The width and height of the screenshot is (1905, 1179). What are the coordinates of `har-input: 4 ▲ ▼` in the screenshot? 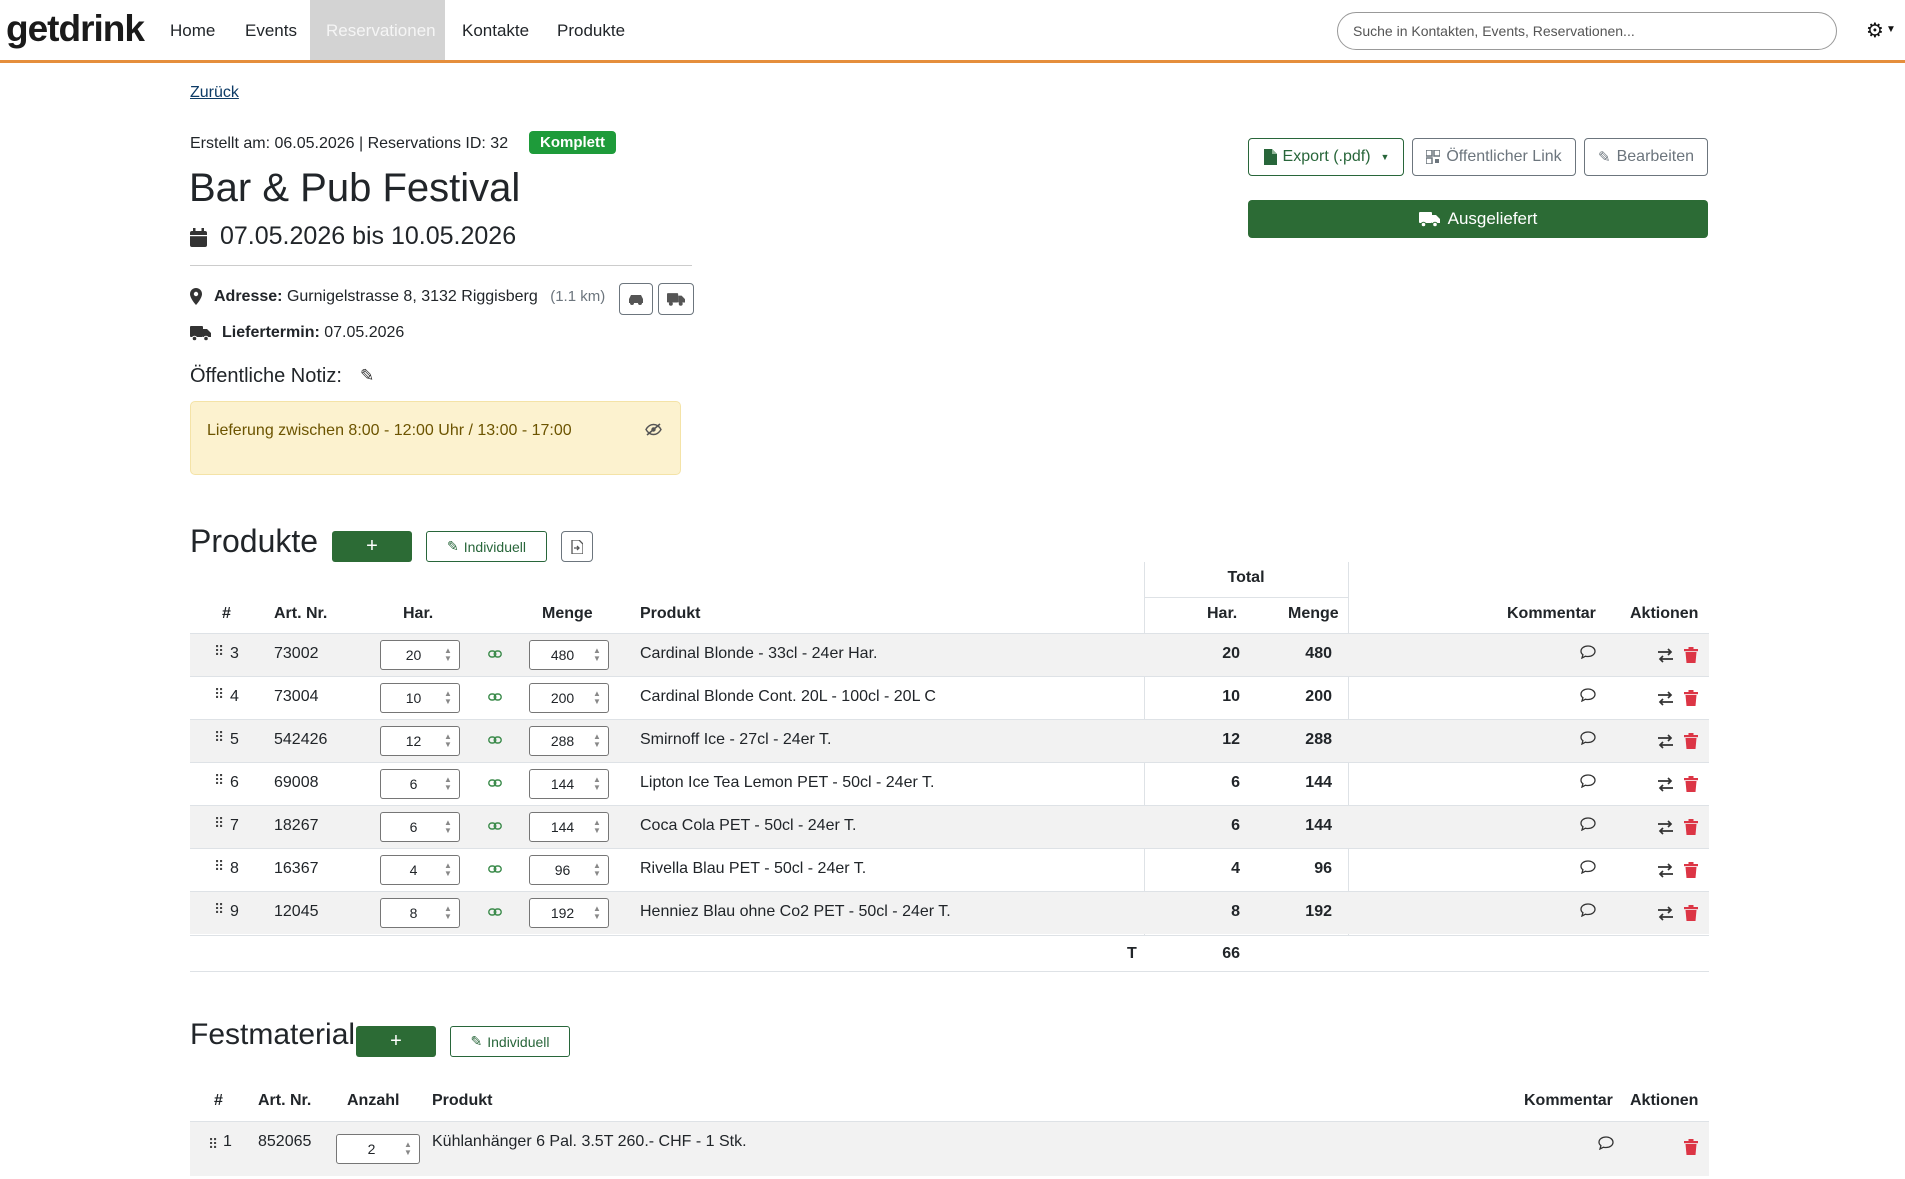 It's located at (420, 870).